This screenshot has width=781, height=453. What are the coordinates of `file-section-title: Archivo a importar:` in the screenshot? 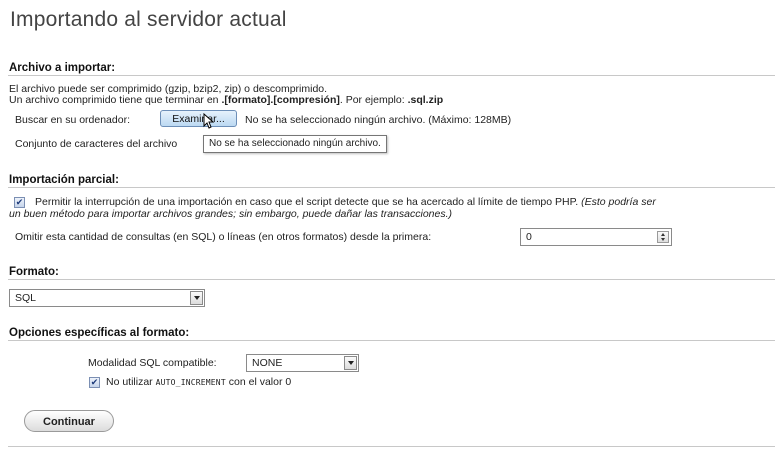 It's located at (62, 68).